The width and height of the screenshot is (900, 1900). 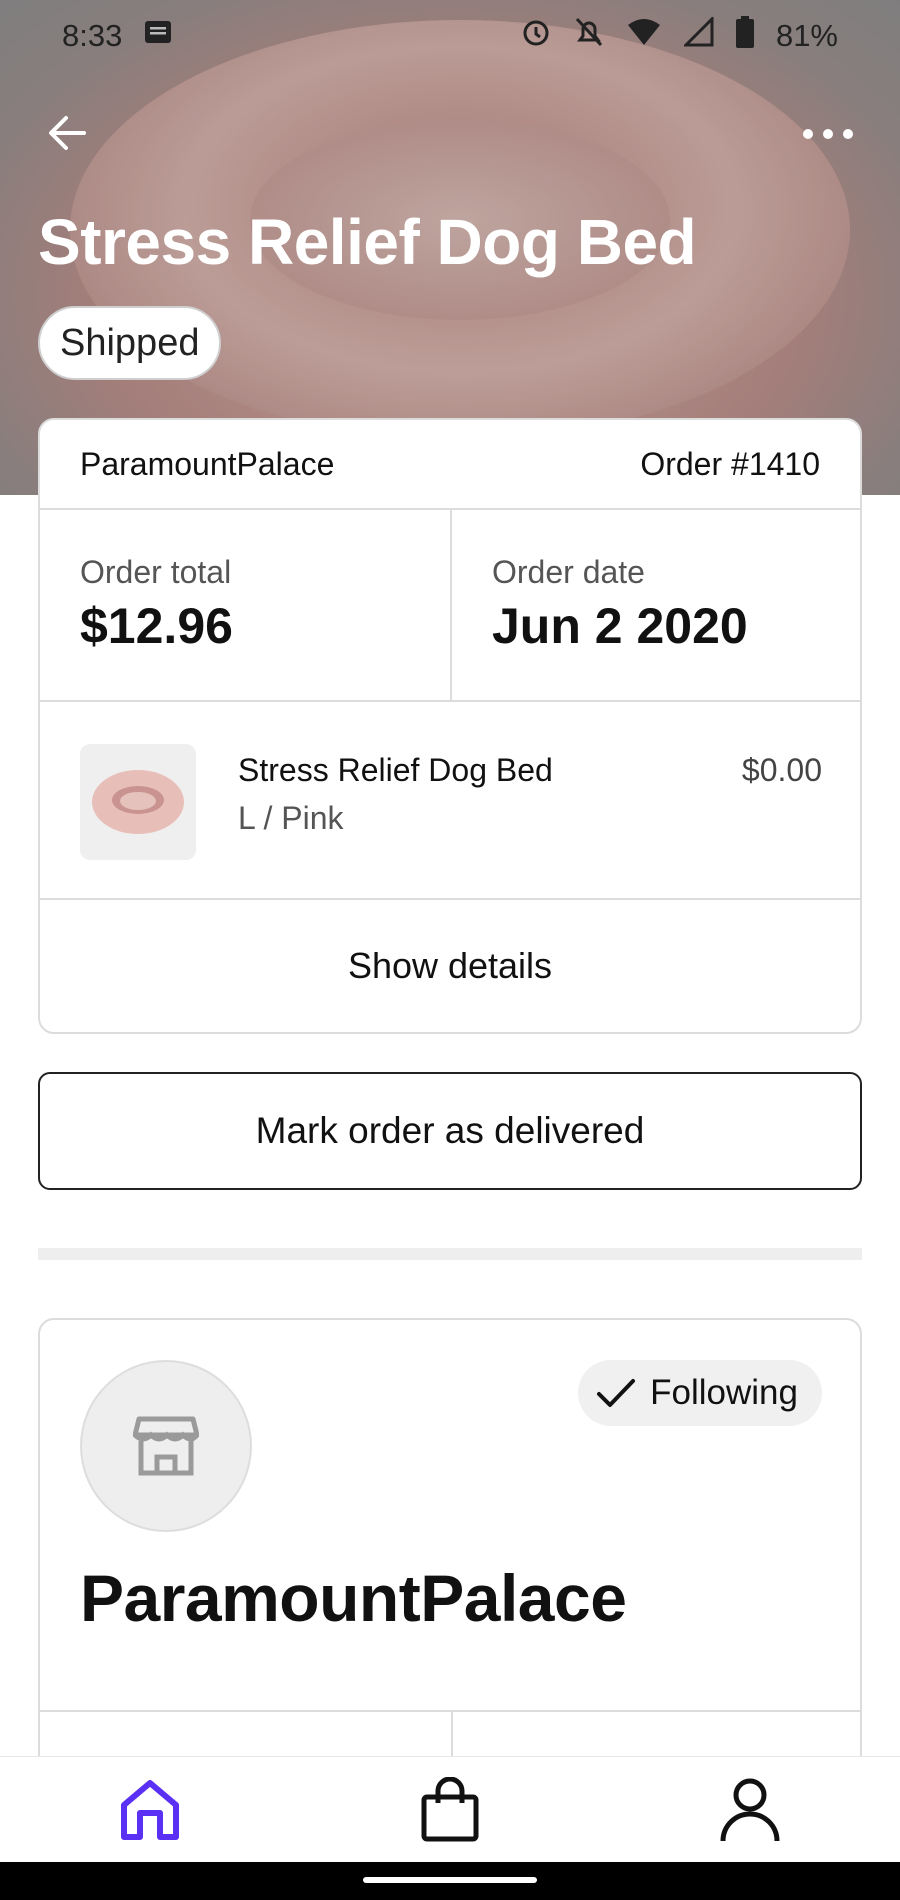 I want to click on wifi-icon, so click(x=644, y=36).